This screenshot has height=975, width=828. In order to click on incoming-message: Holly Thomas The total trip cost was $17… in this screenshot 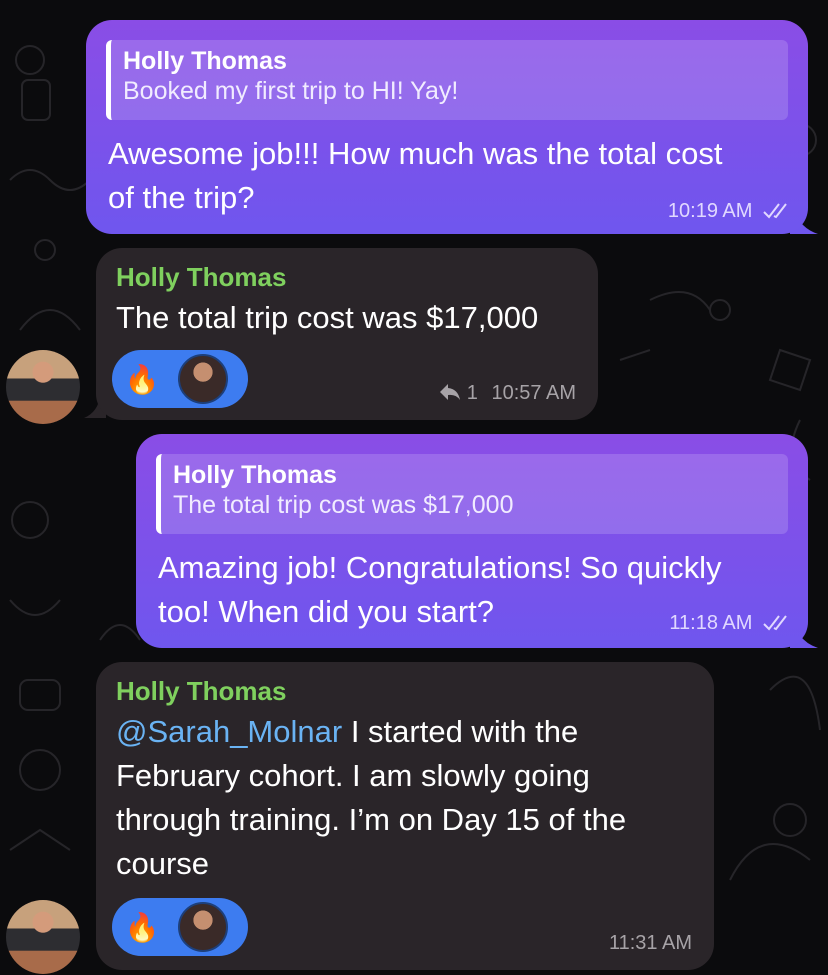, I will do `click(347, 334)`.